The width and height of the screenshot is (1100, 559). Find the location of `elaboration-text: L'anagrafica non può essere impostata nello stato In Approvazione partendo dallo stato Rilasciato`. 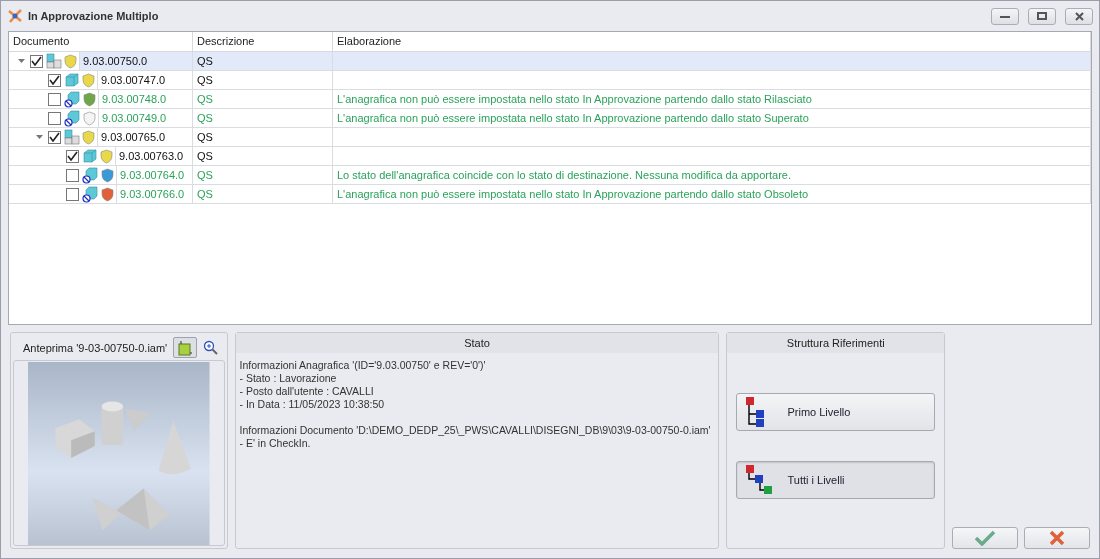

elaboration-text: L'anagrafica non può essere impostata nello stato In Approvazione partendo dallo stato Rilasciato is located at coordinates (574, 99).